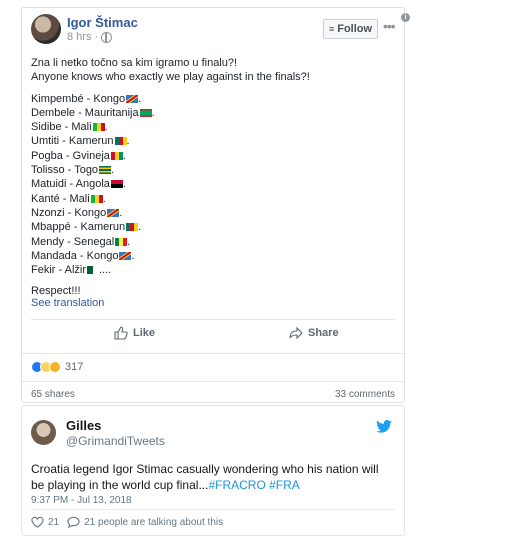  What do you see at coordinates (69, 212) in the screenshot?
I see `player-text: Nzonzi - Kongo` at bounding box center [69, 212].